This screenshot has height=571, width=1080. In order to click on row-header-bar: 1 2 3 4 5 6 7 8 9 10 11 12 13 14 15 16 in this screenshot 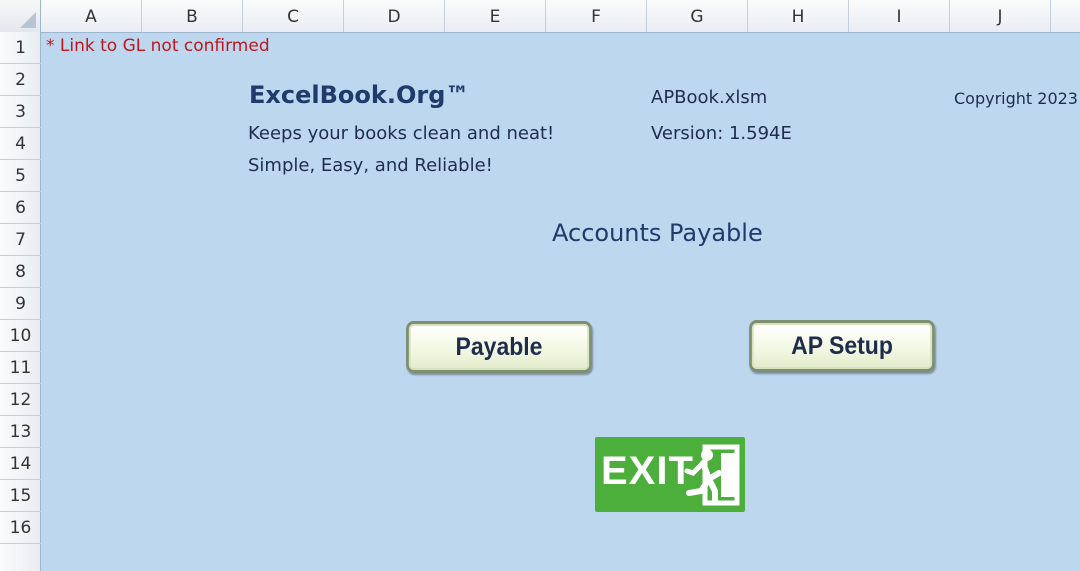, I will do `click(20, 301)`.